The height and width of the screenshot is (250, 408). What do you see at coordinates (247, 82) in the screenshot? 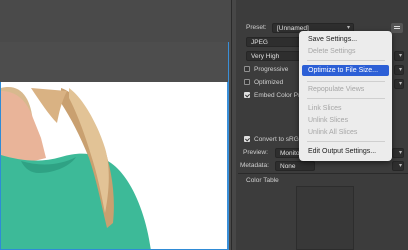
I see `optimized-checkbox` at bounding box center [247, 82].